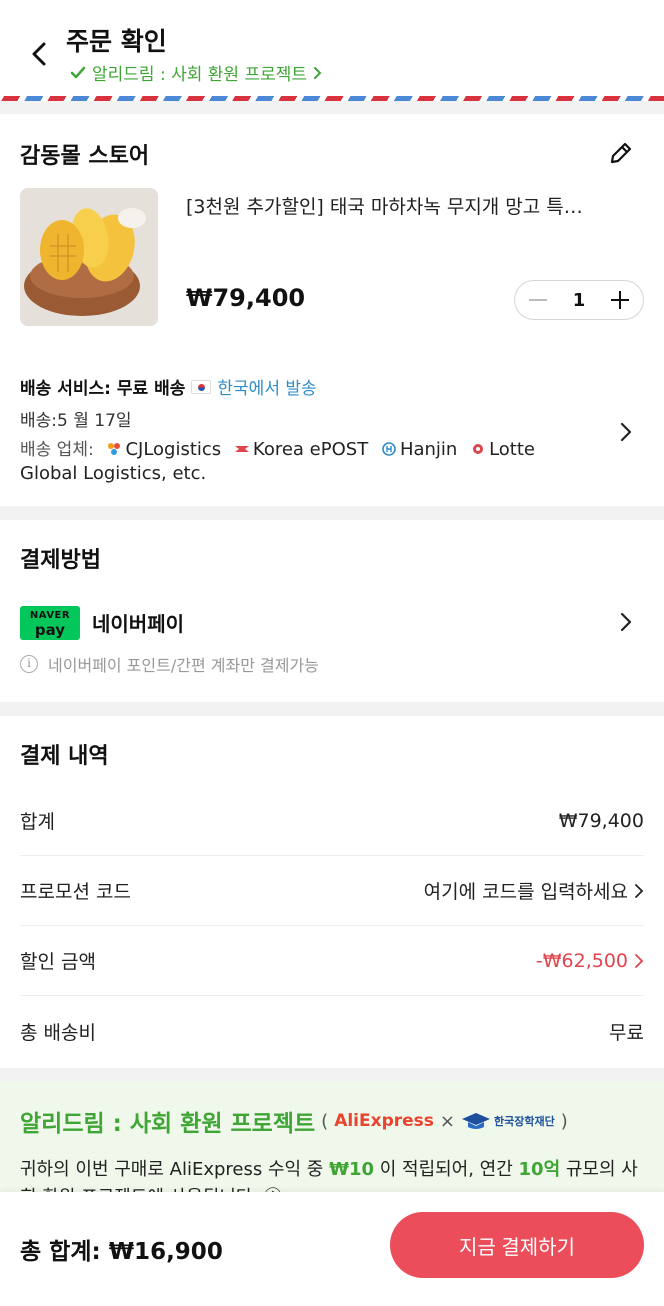 This screenshot has height=1306, width=664. I want to click on order-total: 총 합계: ₩16,900, so click(121, 1252).